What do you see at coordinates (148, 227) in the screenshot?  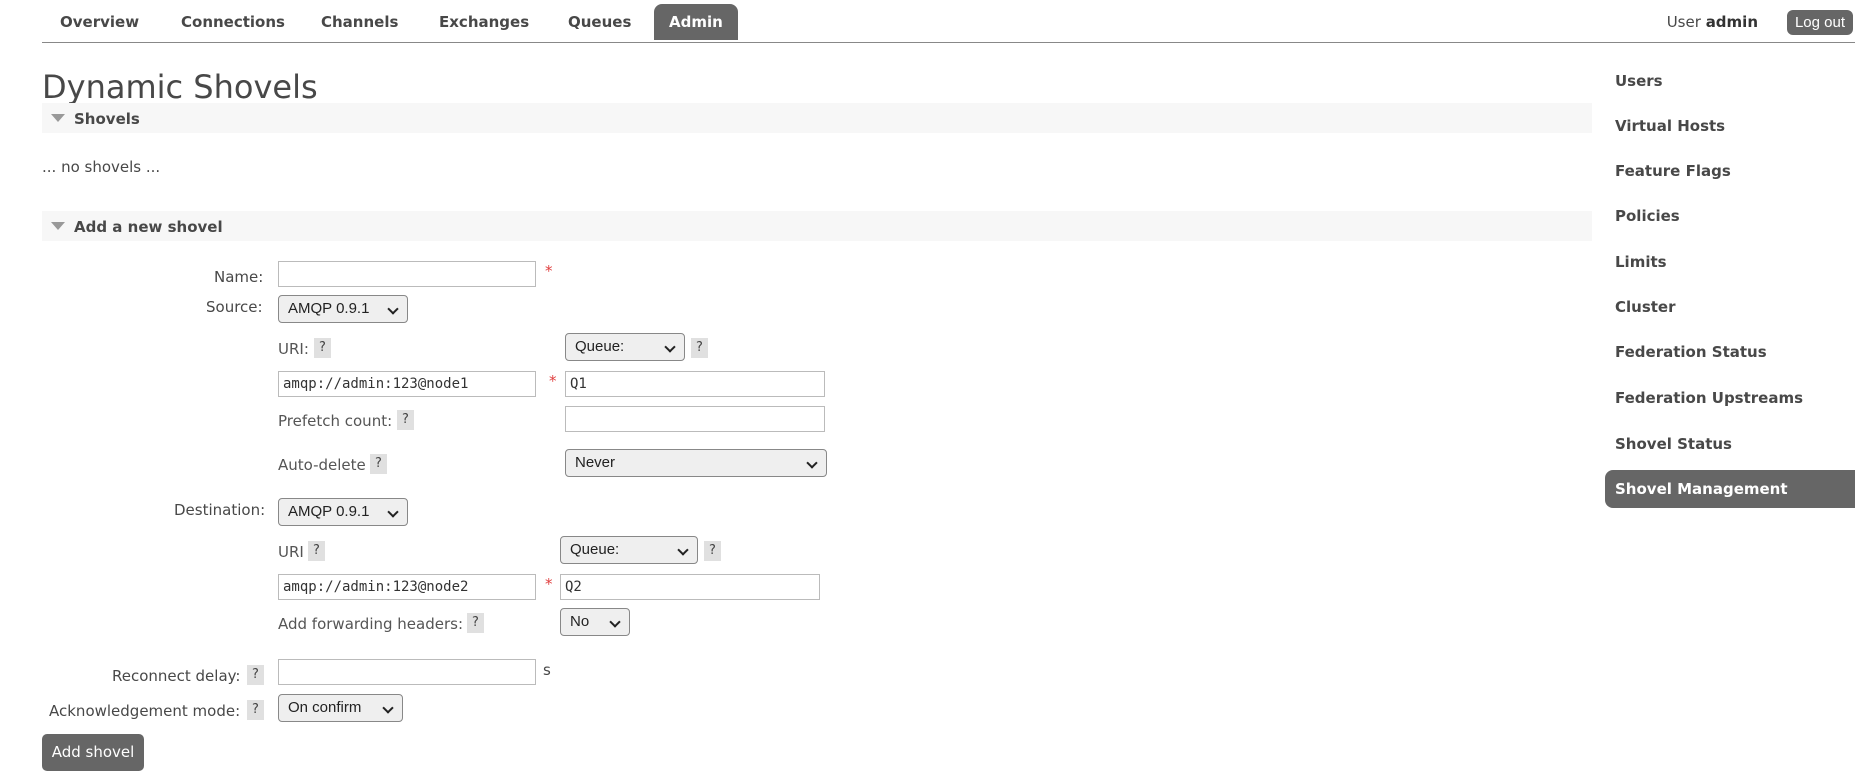 I see `add-shovel-section-title: Add a new shovel` at bounding box center [148, 227].